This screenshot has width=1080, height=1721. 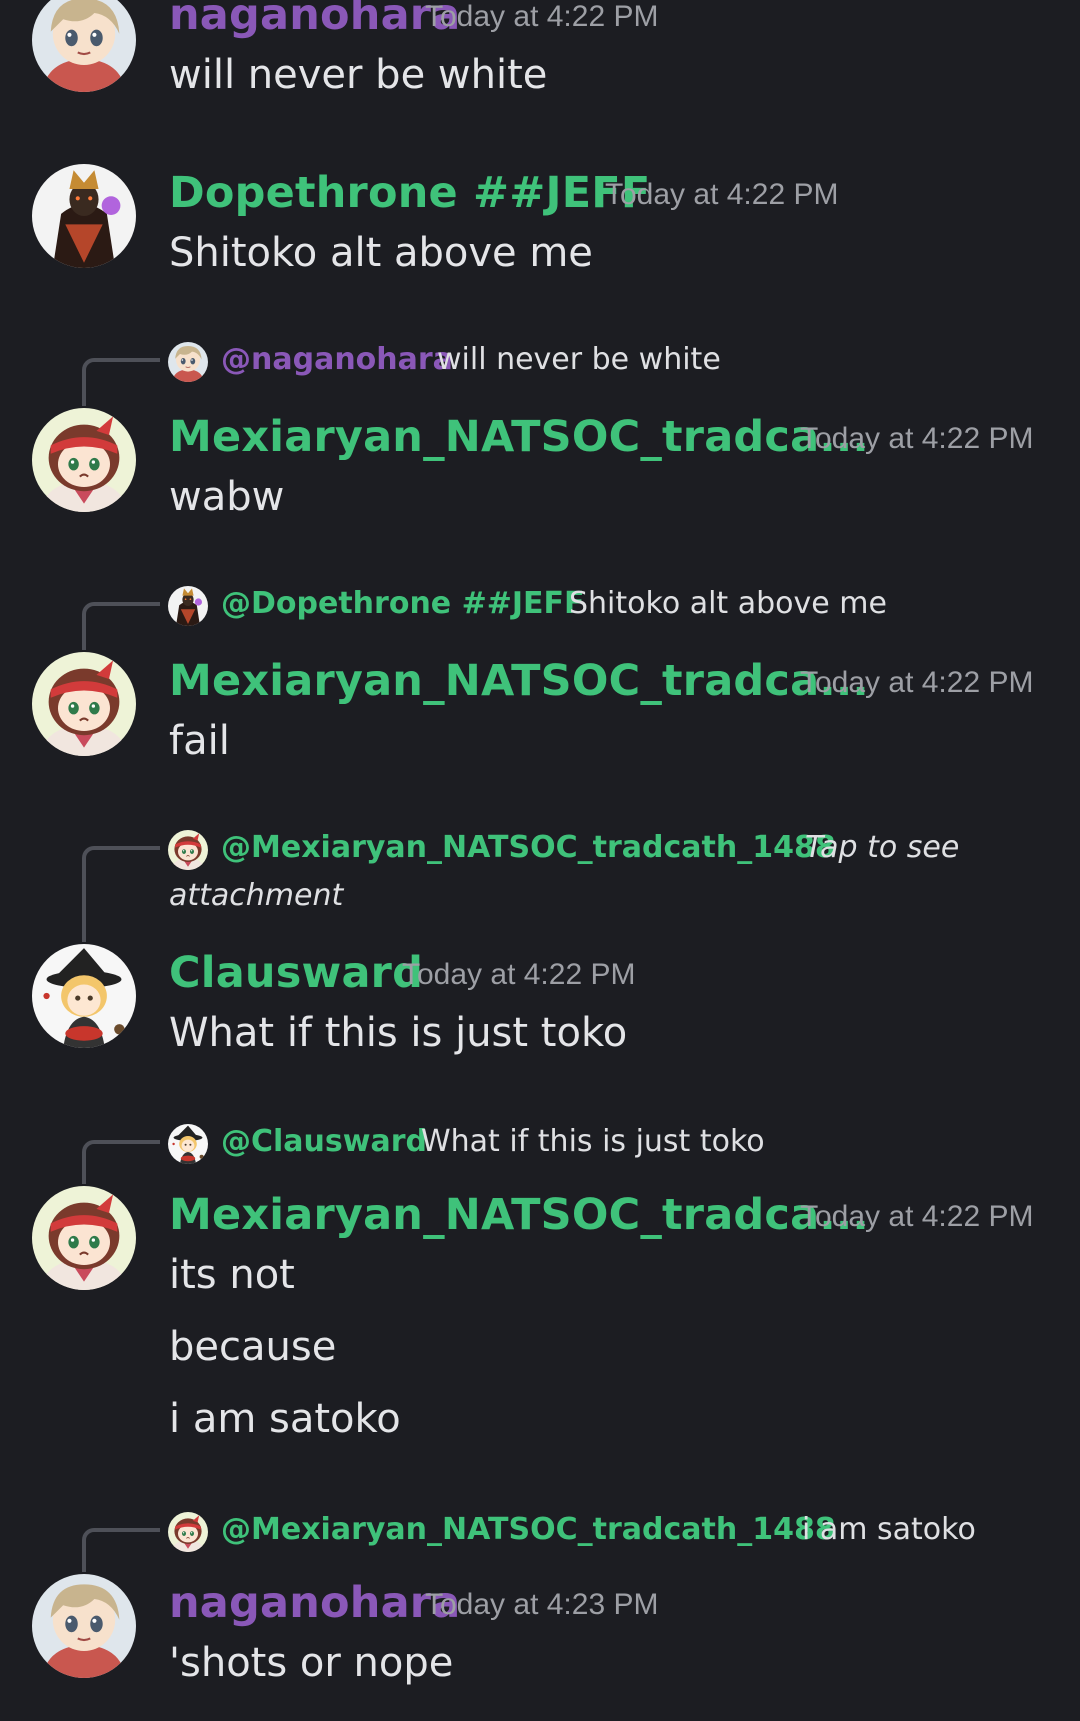 I want to click on message-text: Shitoko alt above me, so click(x=381, y=253).